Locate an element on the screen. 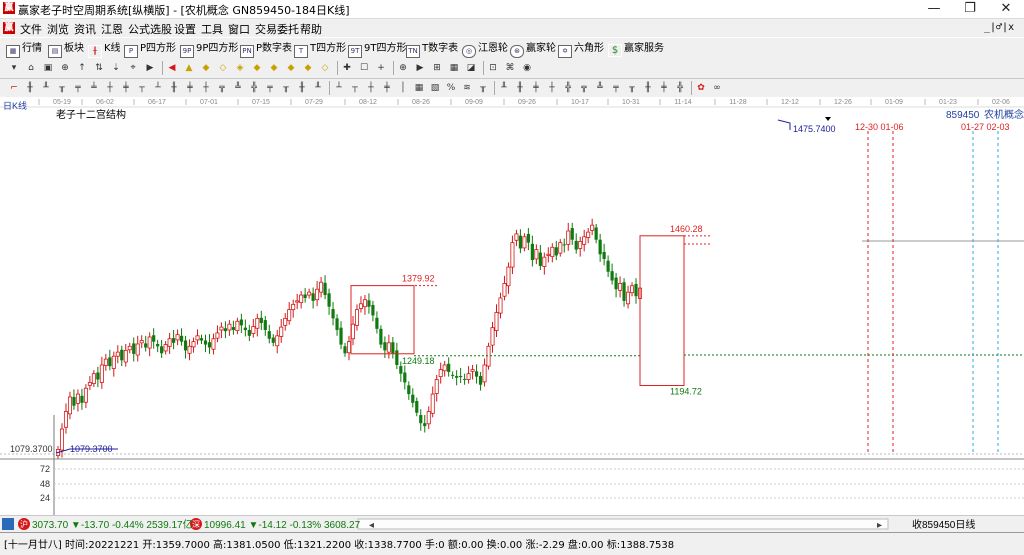 The image size is (1024, 555). menu-settings: 设置 is located at coordinates (185, 29).